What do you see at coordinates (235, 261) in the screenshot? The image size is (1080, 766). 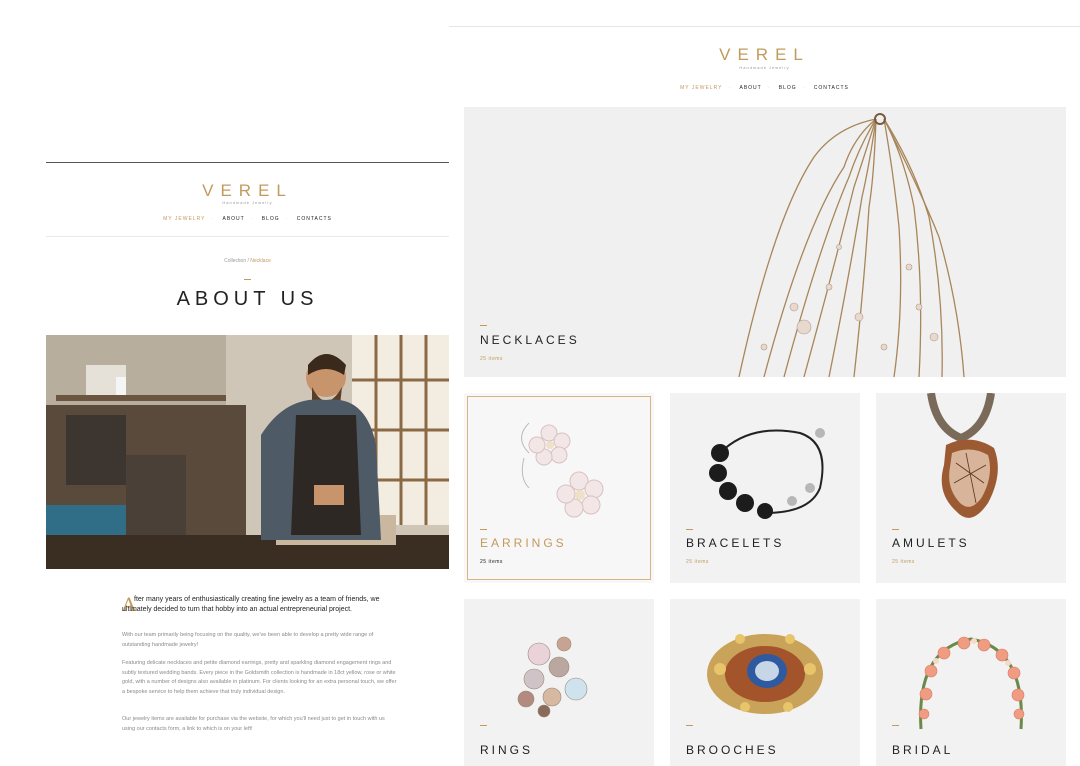 I see `breadcrumb-home: Collection` at bounding box center [235, 261].